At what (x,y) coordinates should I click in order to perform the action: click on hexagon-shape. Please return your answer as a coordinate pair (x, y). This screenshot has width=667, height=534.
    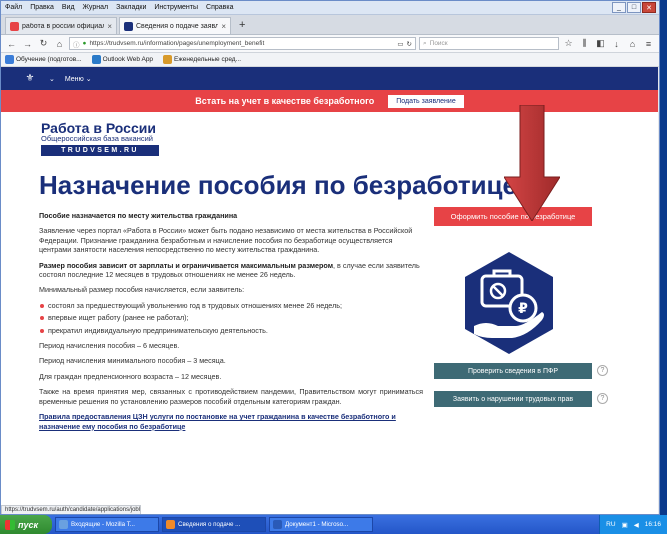
    Looking at the image, I should click on (509, 303).